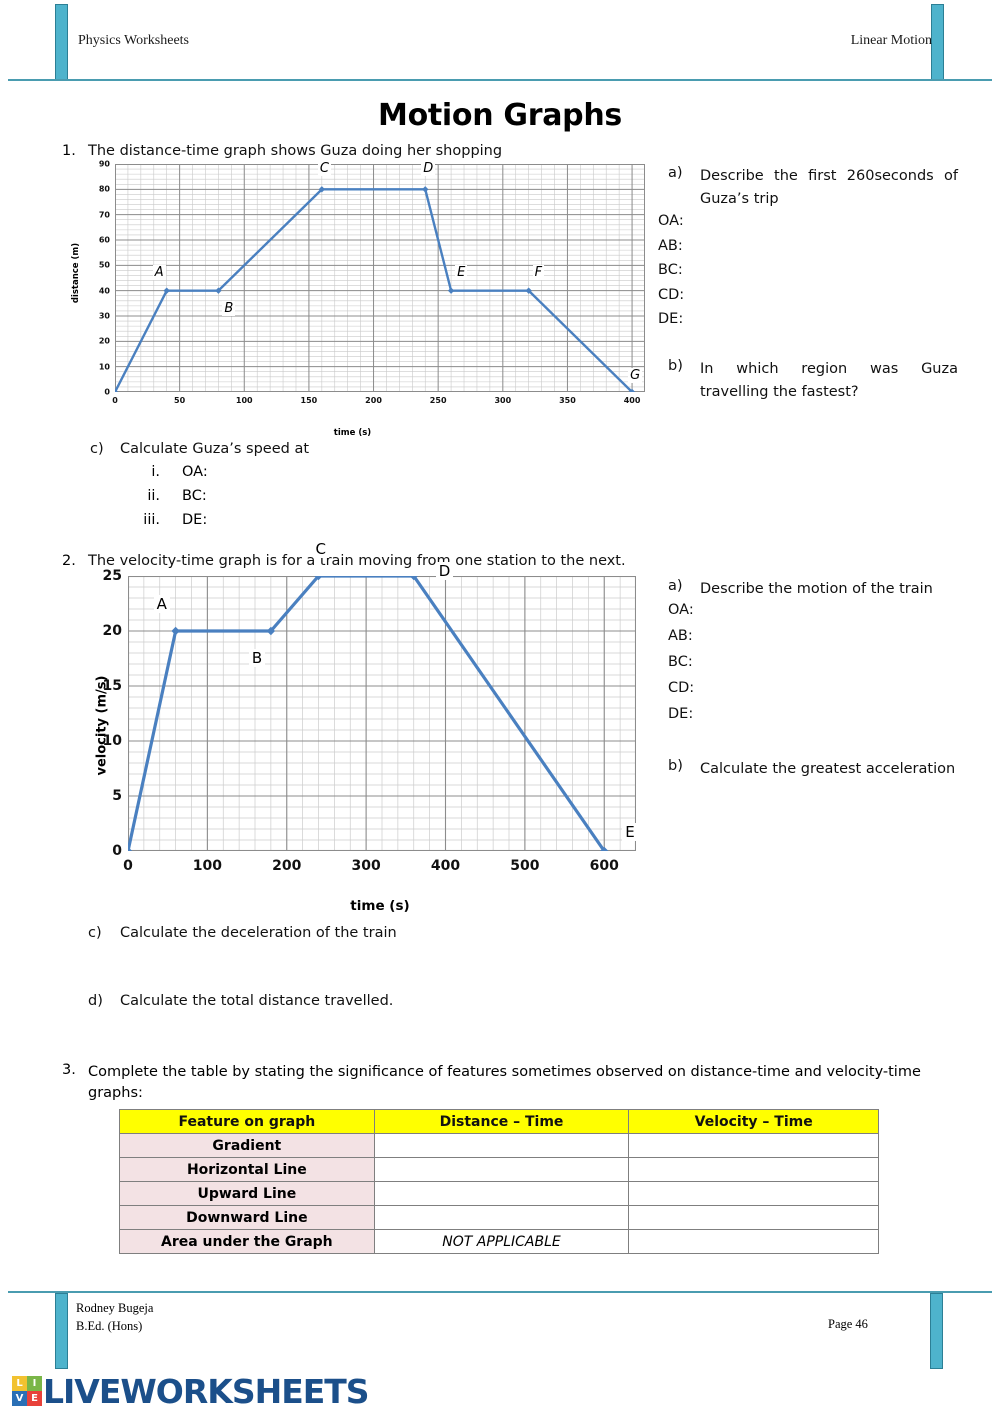 This screenshot has height=1413, width=1000. Describe the element at coordinates (632, 400) in the screenshot. I see `chart1-x-tick: 400` at that location.